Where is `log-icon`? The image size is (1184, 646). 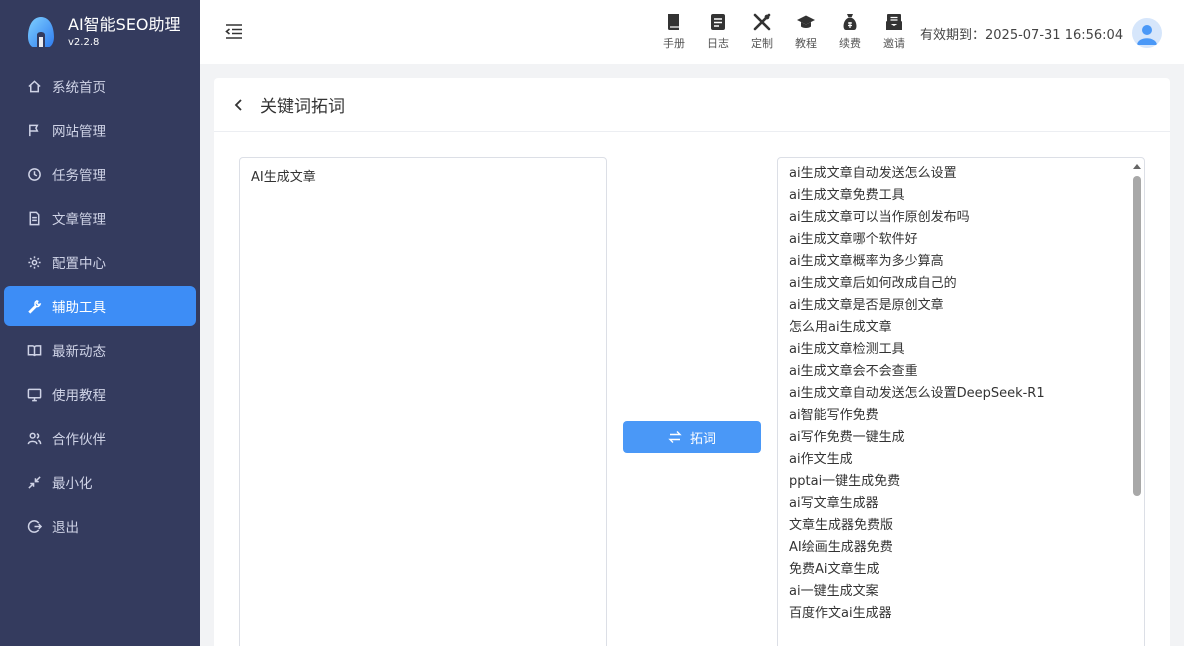
log-icon is located at coordinates (718, 22).